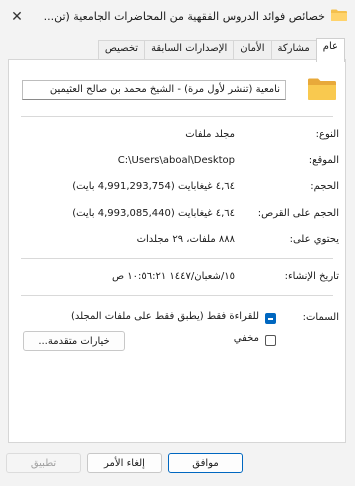 This screenshot has height=486, width=355. What do you see at coordinates (252, 50) in the screenshot?
I see `tab-security: الأمان` at bounding box center [252, 50].